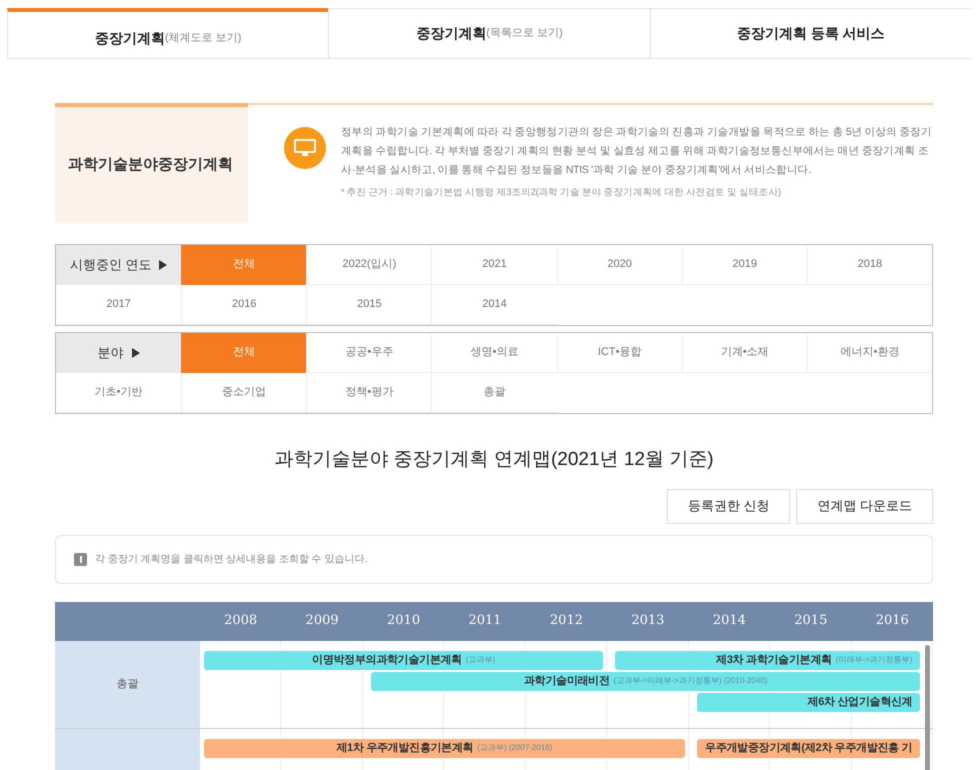 This screenshot has width=978, height=770. I want to click on year-label: 2013, so click(648, 621).